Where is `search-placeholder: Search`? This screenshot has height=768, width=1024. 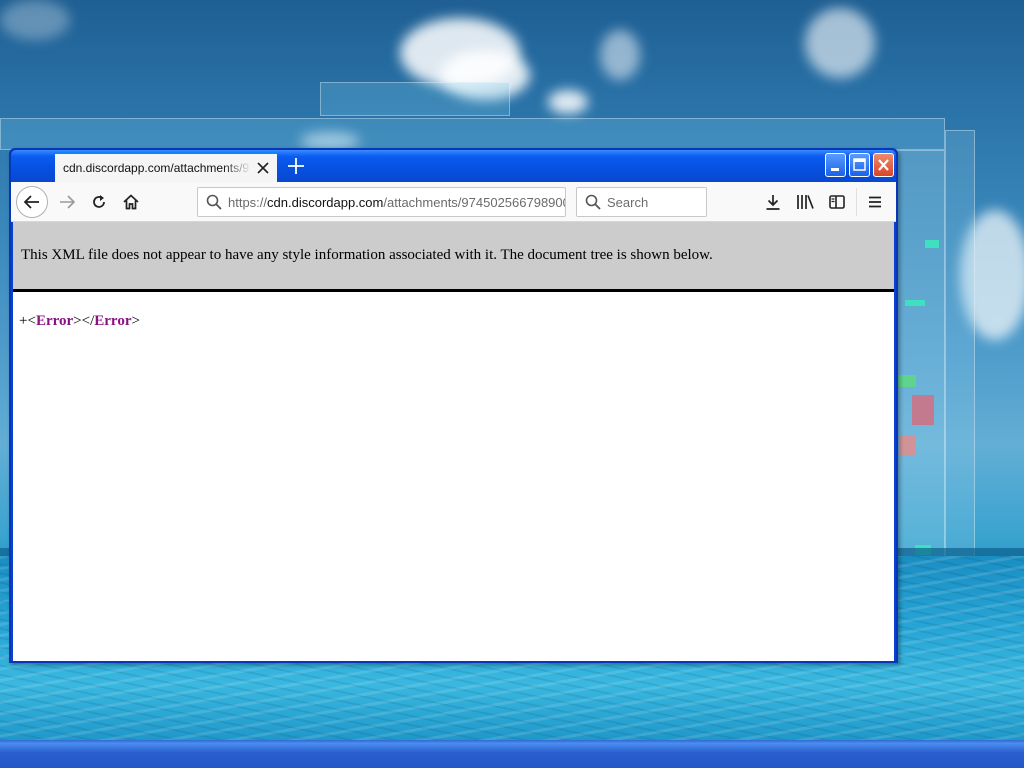
search-placeholder: Search is located at coordinates (628, 202).